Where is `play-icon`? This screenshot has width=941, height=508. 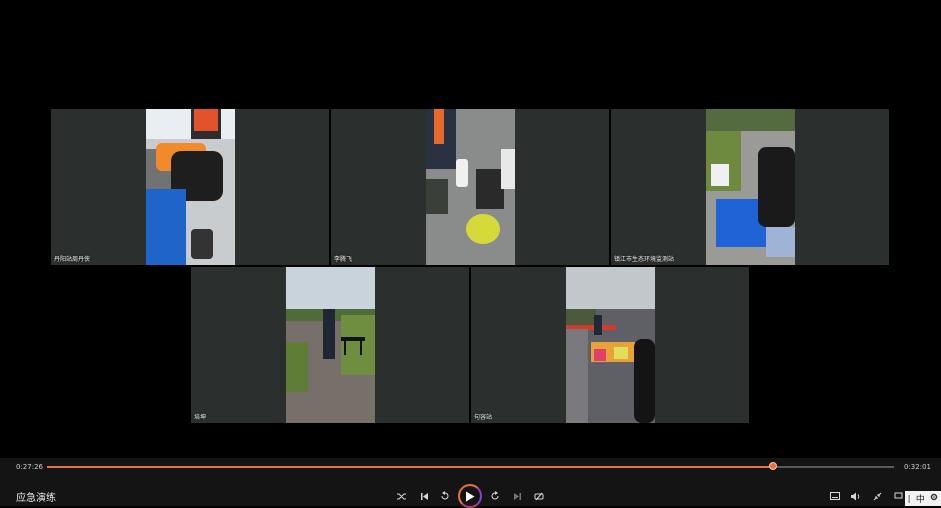 play-icon is located at coordinates (470, 496).